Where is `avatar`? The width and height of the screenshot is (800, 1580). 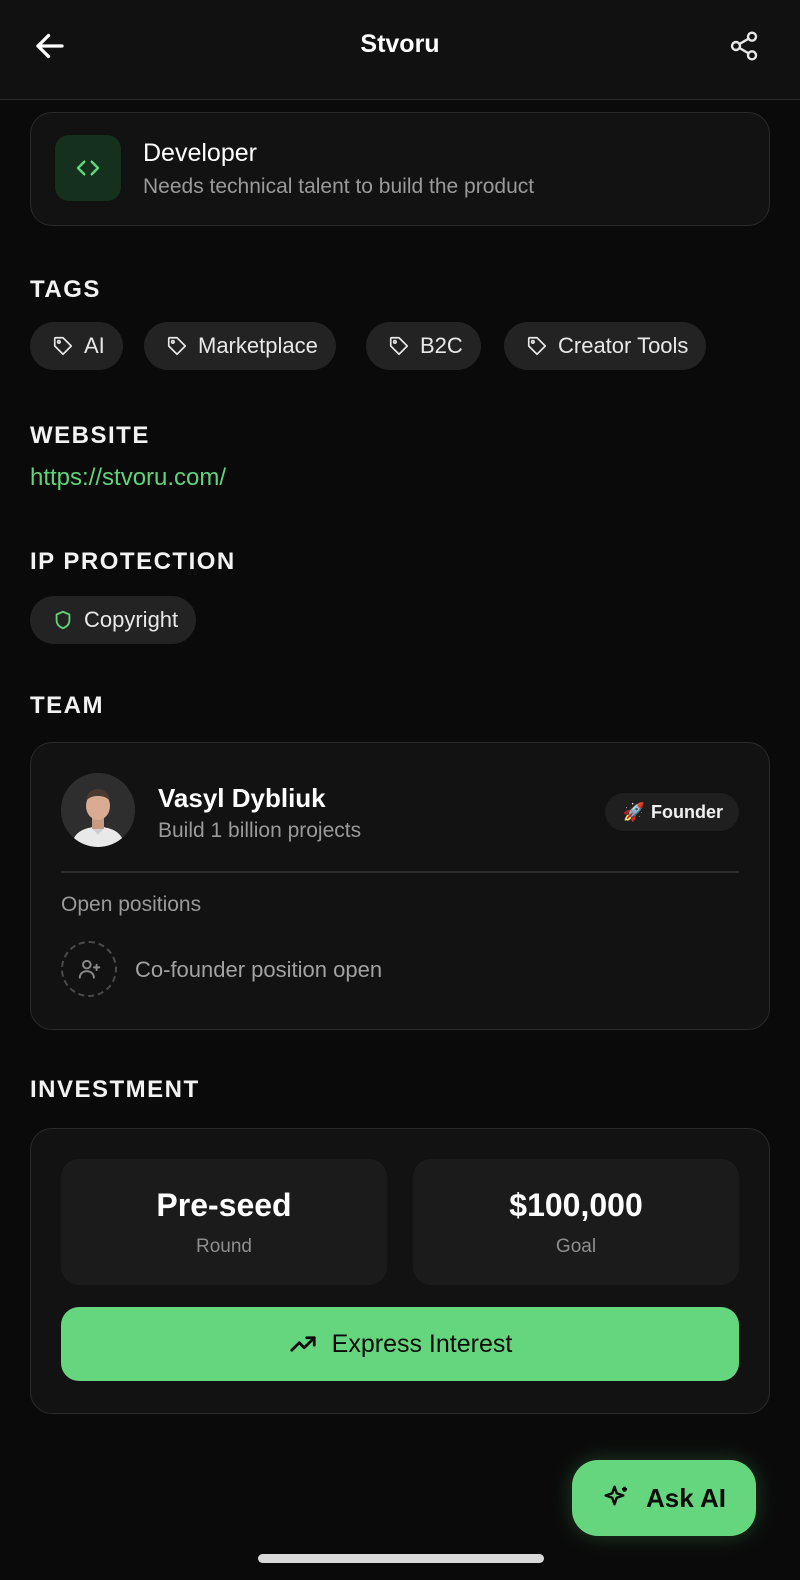
avatar is located at coordinates (98, 810).